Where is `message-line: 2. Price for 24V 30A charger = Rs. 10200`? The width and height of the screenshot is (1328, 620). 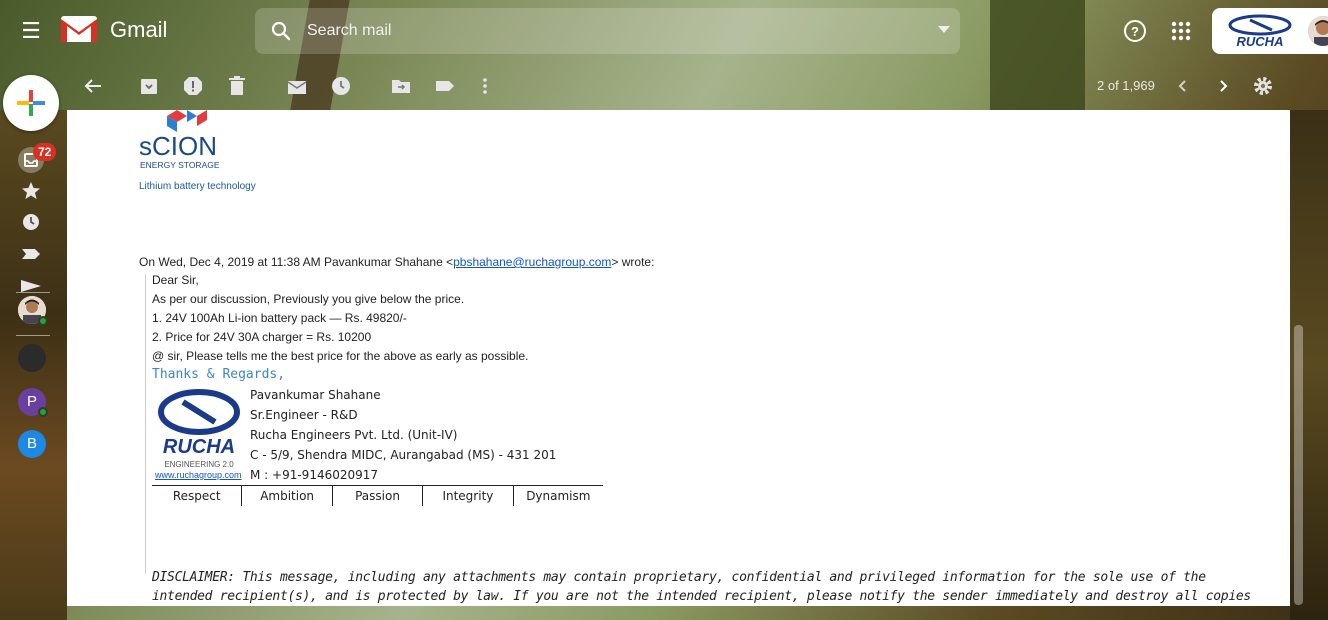
message-line: 2. Price for 24V 30A charger = Rs. 10200 is located at coordinates (262, 337).